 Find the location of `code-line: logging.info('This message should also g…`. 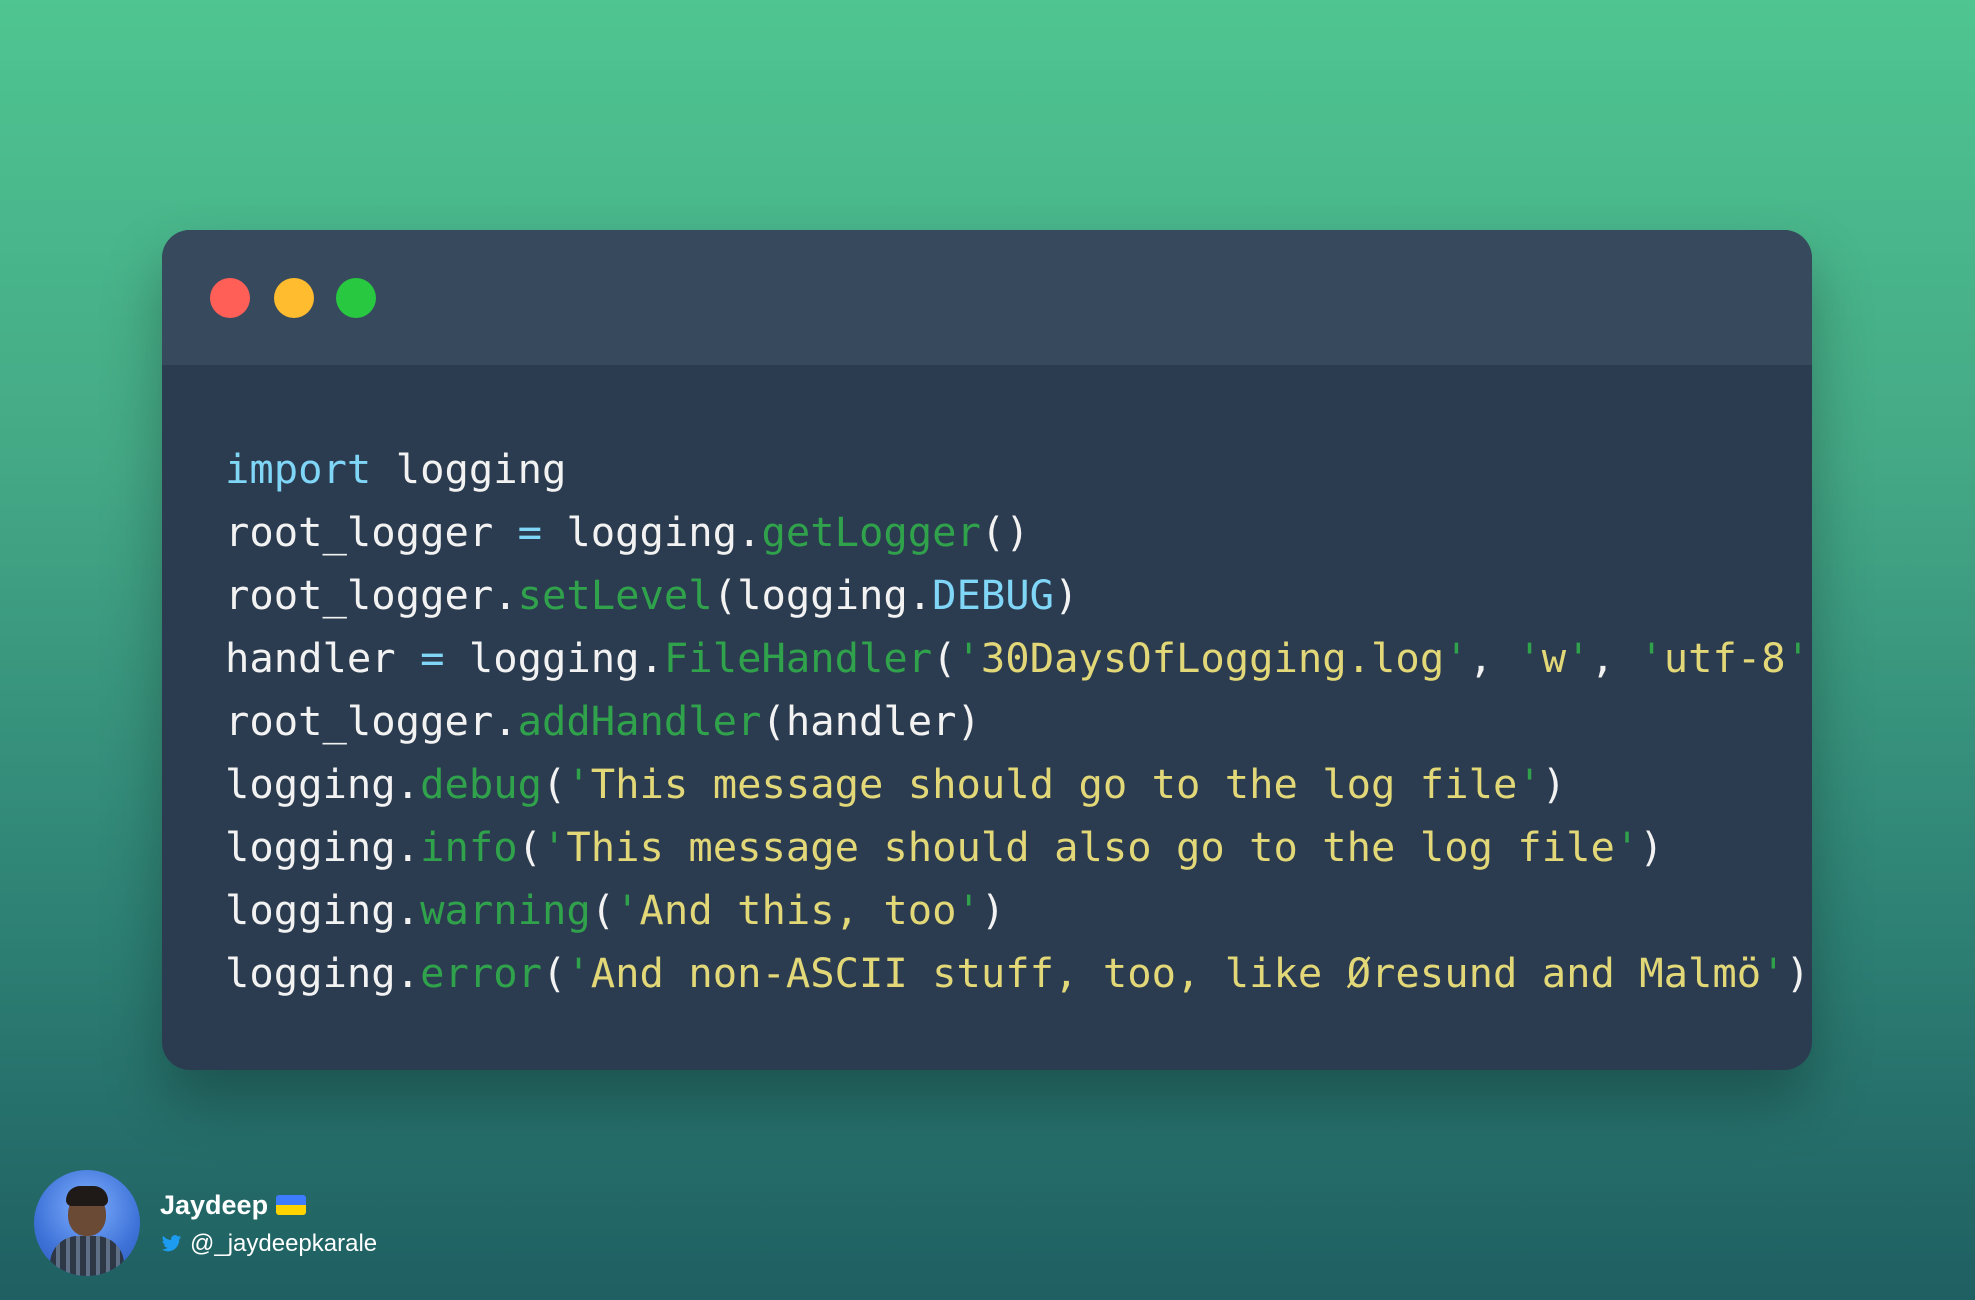

code-line: logging.info('This message should also g… is located at coordinates (1018, 847).